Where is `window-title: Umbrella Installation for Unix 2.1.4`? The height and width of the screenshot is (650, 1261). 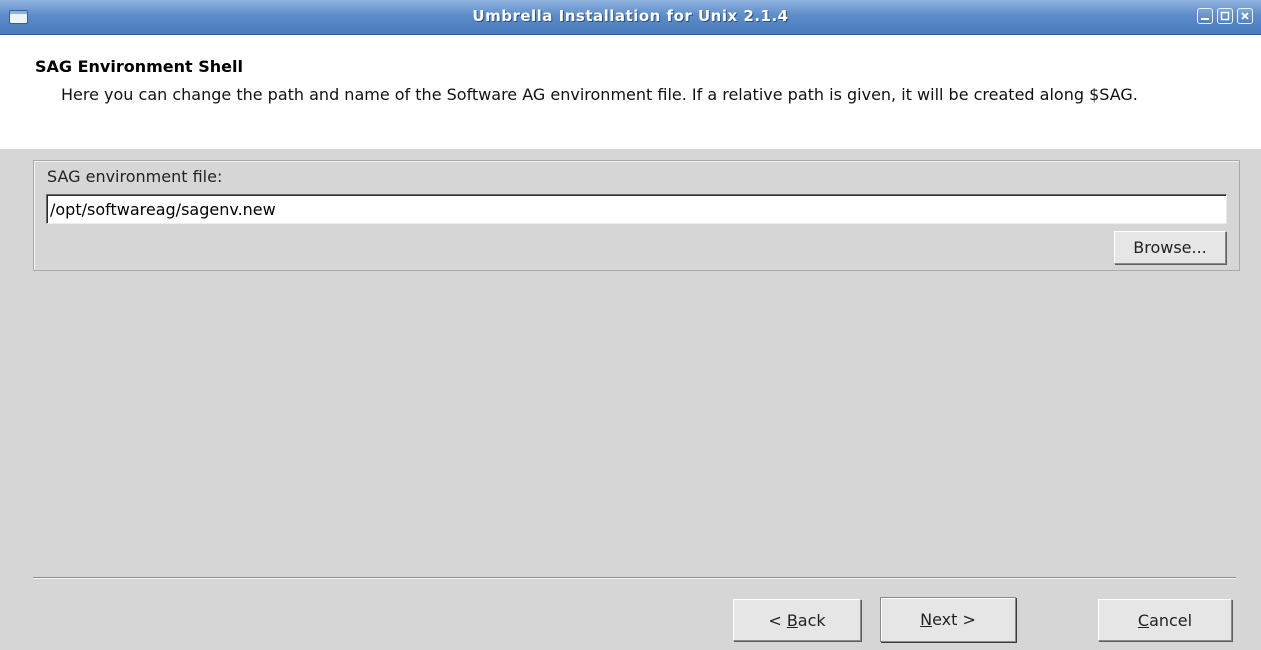 window-title: Umbrella Installation for Unix 2.1.4 is located at coordinates (630, 16).